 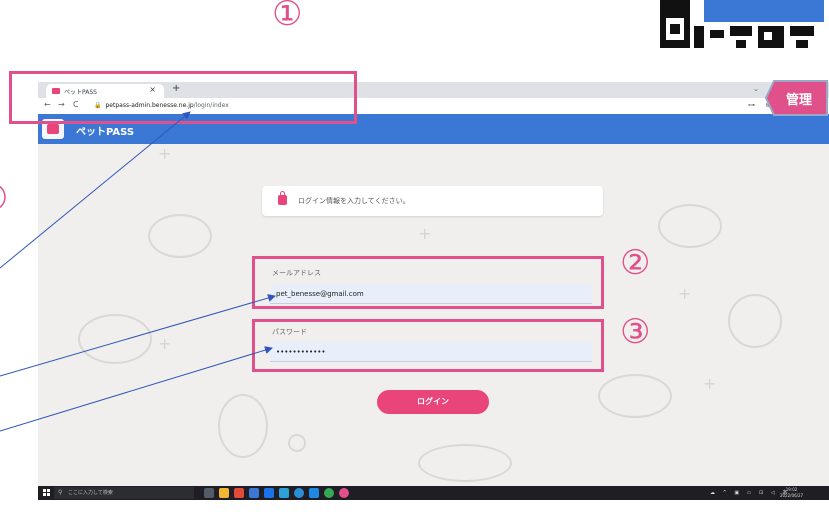 I want to click on arrow-to-password, so click(x=136, y=389).